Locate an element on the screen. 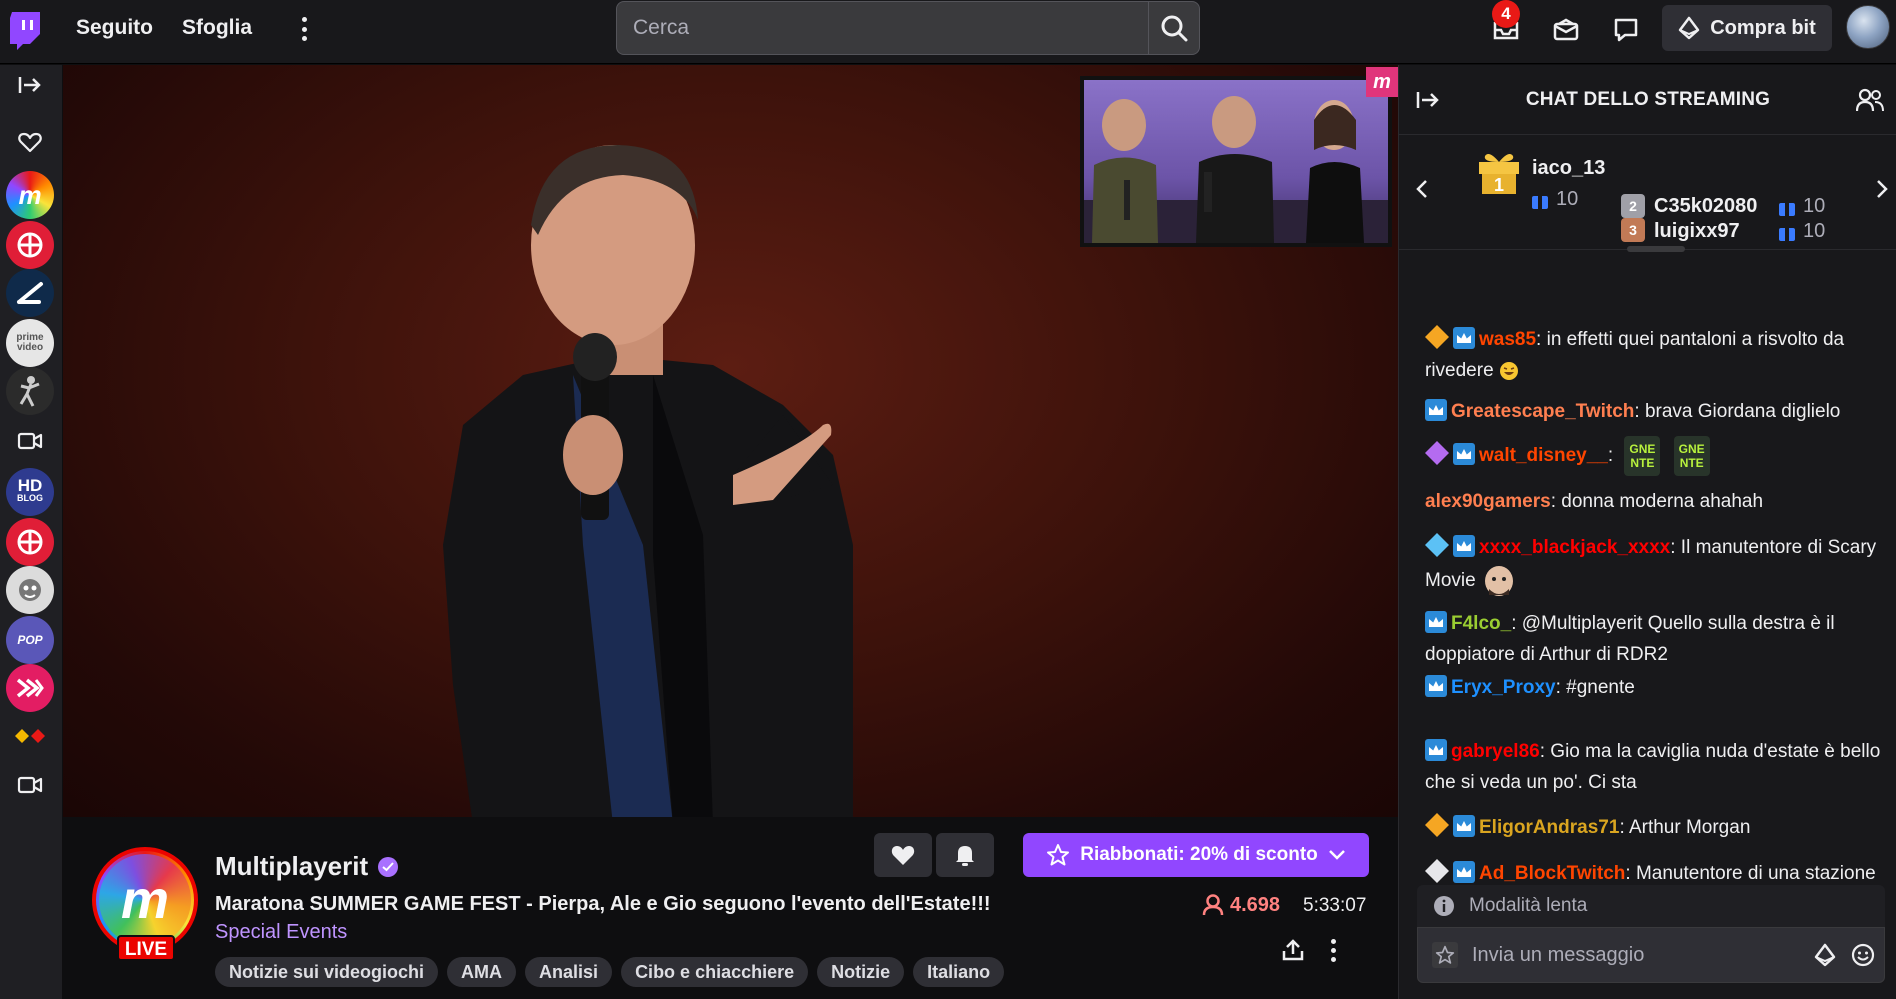  sidebar-channel-hdblog: HD BLOG is located at coordinates (30, 492).